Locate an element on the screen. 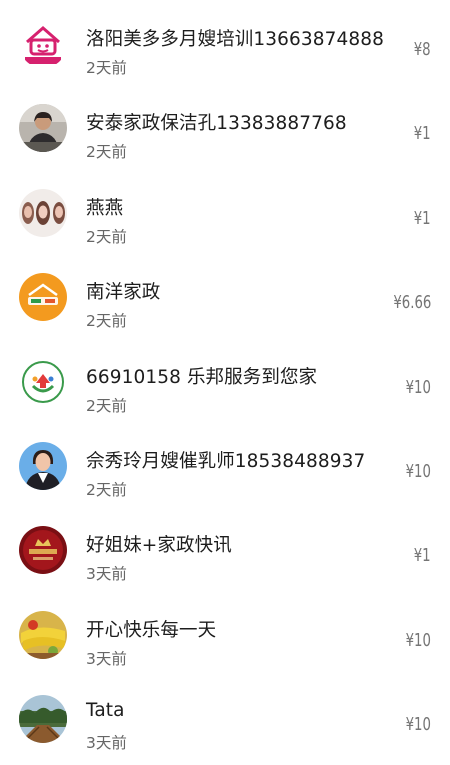  house-logo-avatar is located at coordinates (43, 44).